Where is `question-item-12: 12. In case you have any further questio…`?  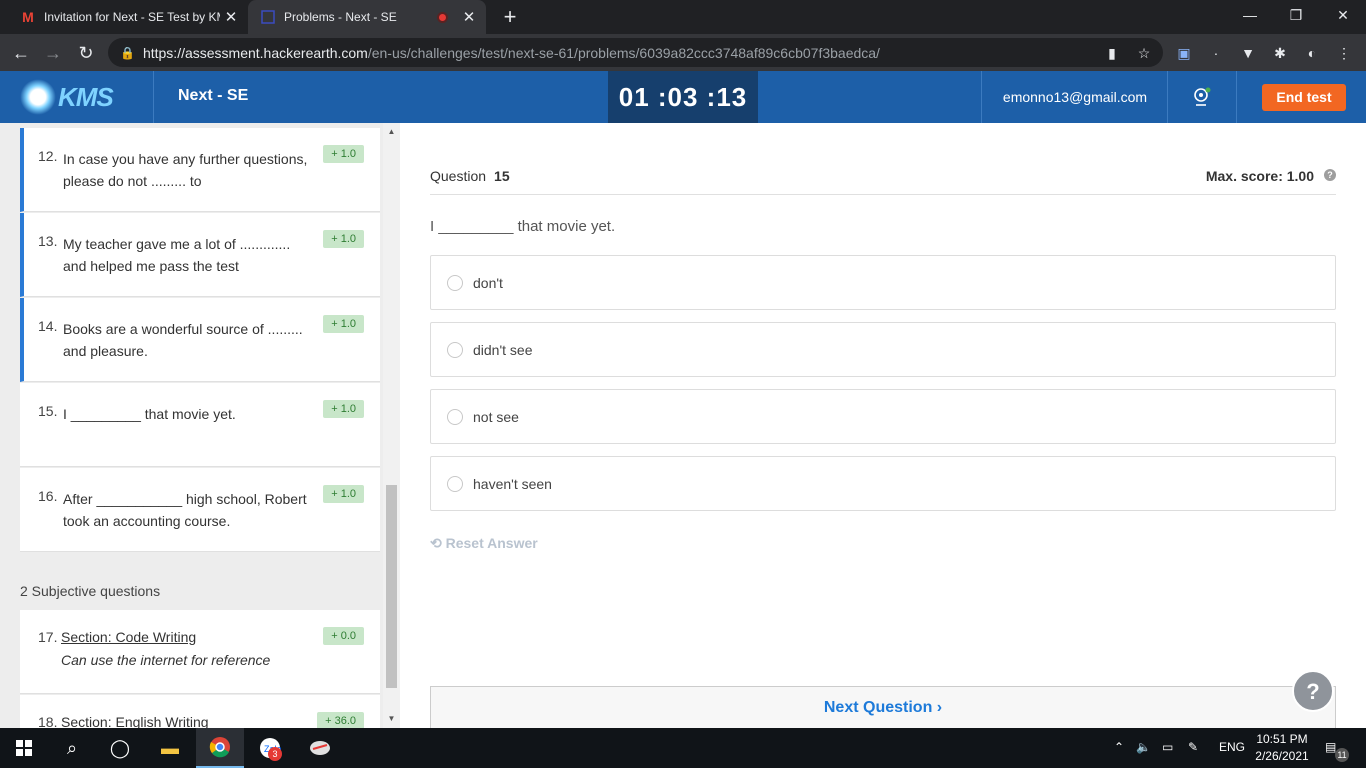 question-item-12: 12. In case you have any further questio… is located at coordinates (200, 170).